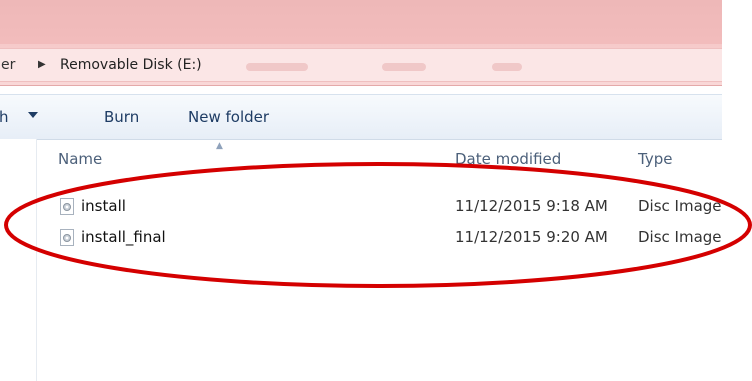  I want to click on organize-label: h, so click(4, 117).